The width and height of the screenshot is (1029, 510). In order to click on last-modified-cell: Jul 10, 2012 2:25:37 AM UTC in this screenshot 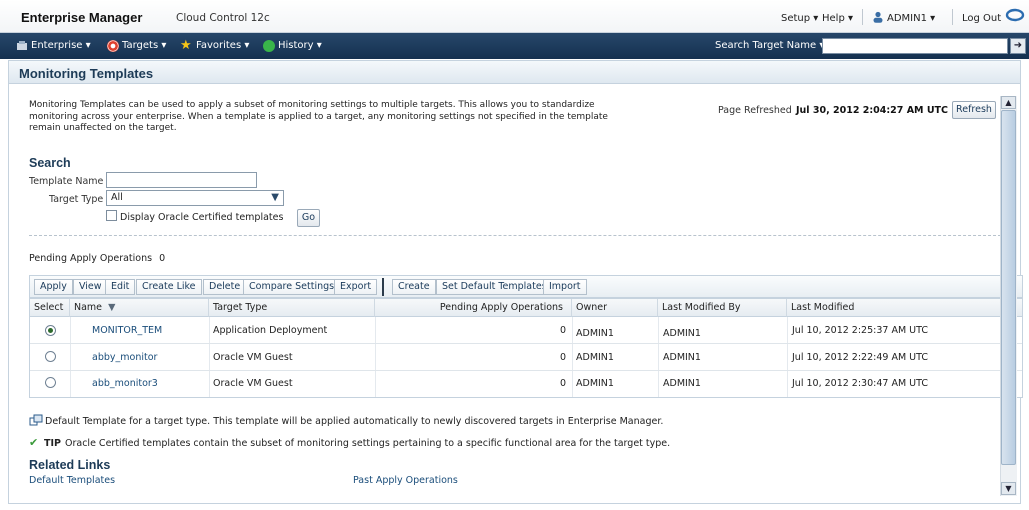, I will do `click(860, 330)`.